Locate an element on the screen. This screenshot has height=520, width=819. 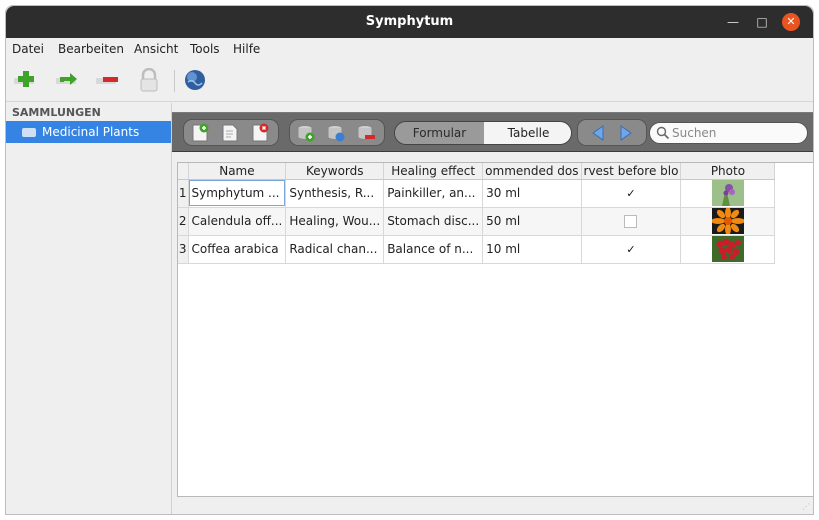
cell-harvest is located at coordinates (631, 221).